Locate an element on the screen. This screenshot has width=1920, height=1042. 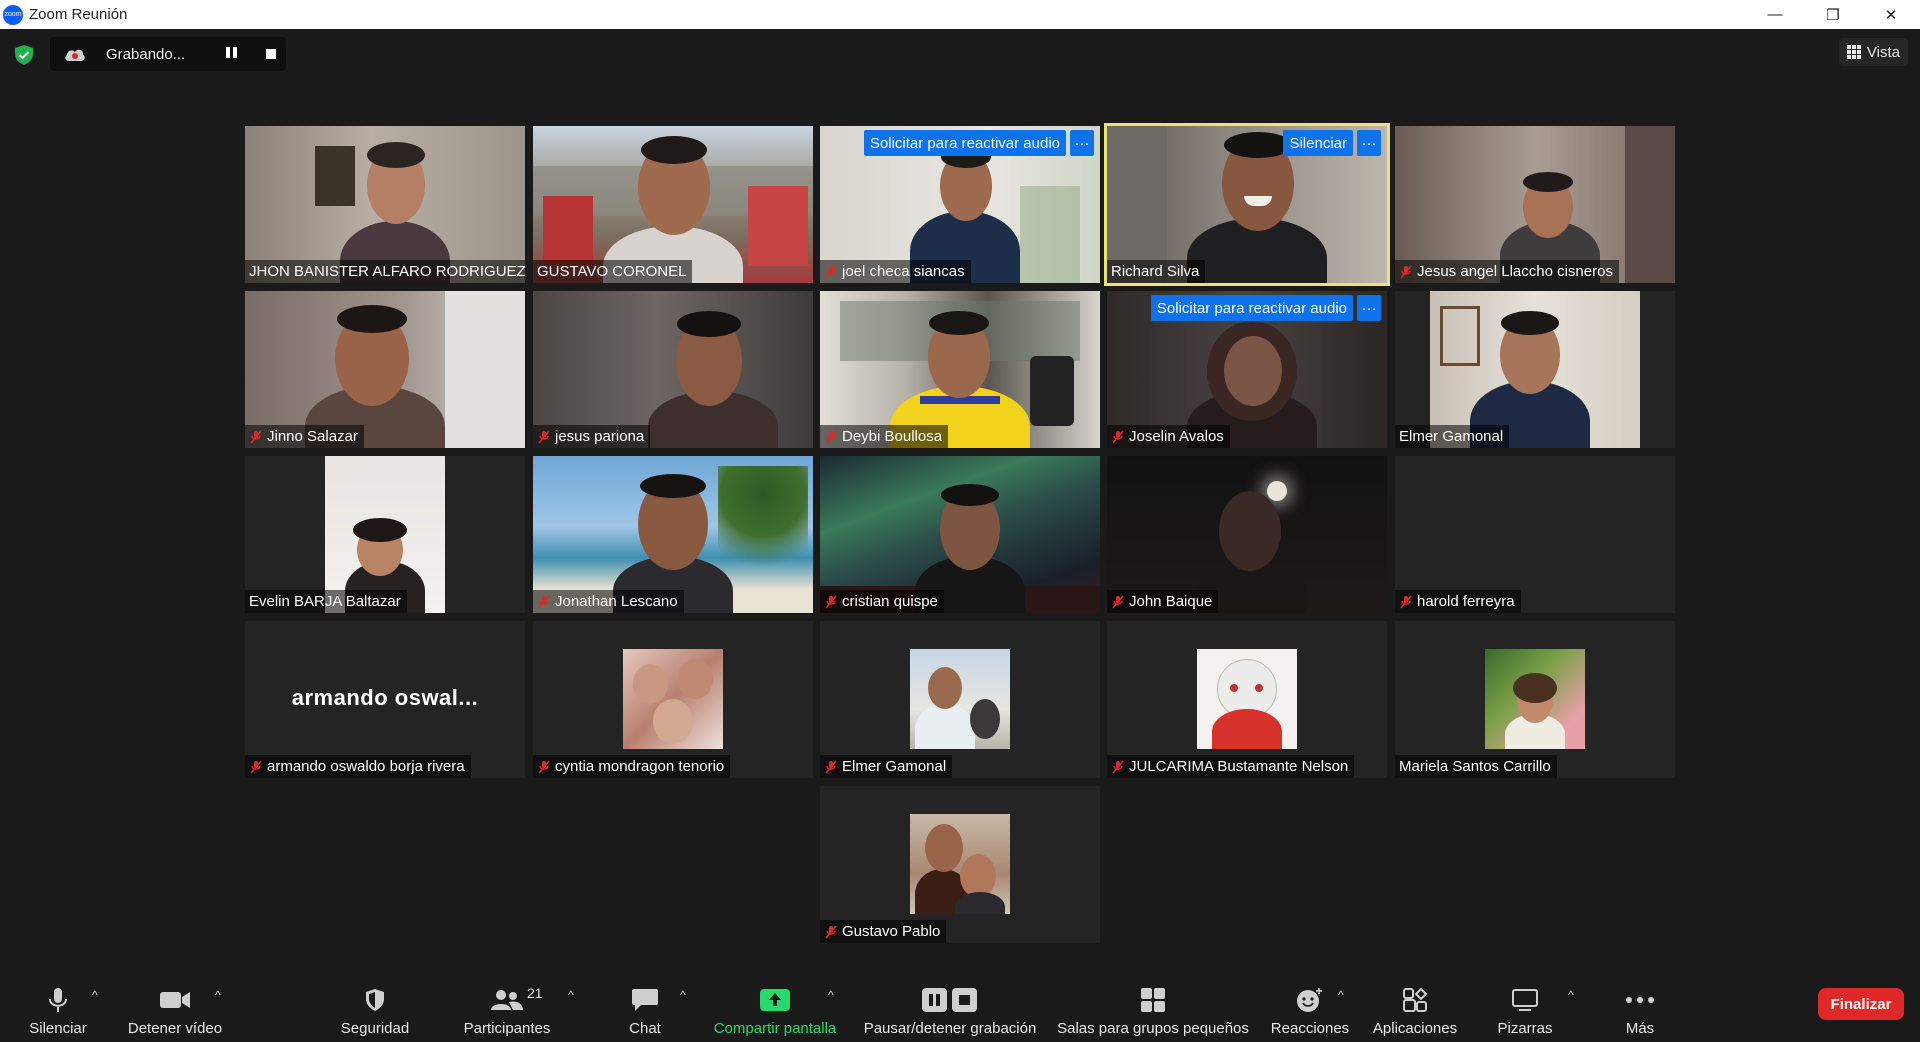
video-tile: JULCARIMA Bustamante Nelson is located at coordinates (1247, 699).